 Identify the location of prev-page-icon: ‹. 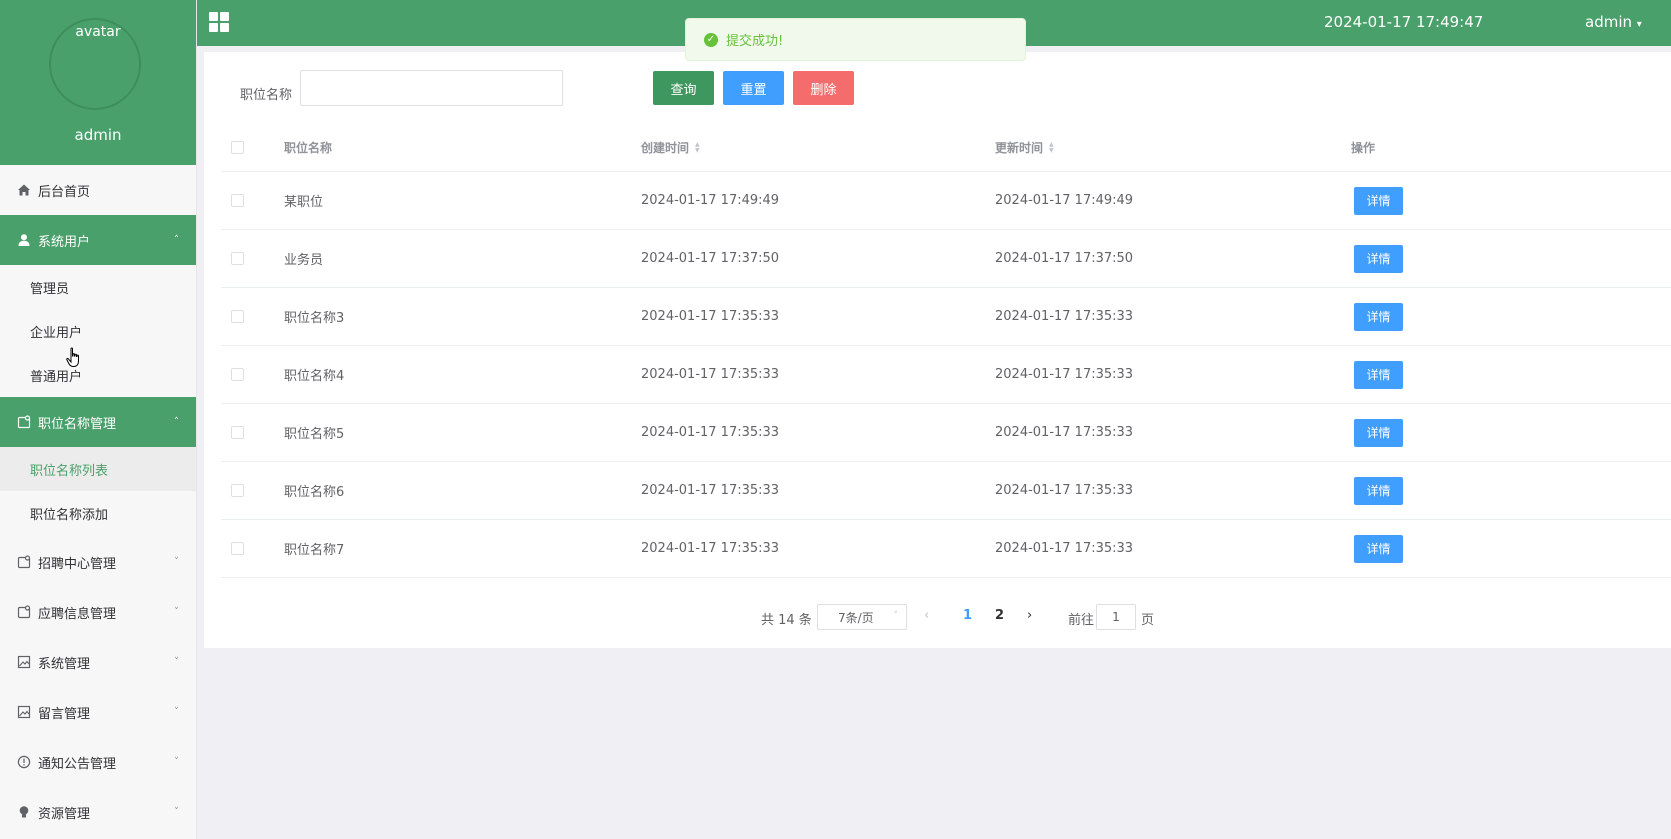
(926, 615).